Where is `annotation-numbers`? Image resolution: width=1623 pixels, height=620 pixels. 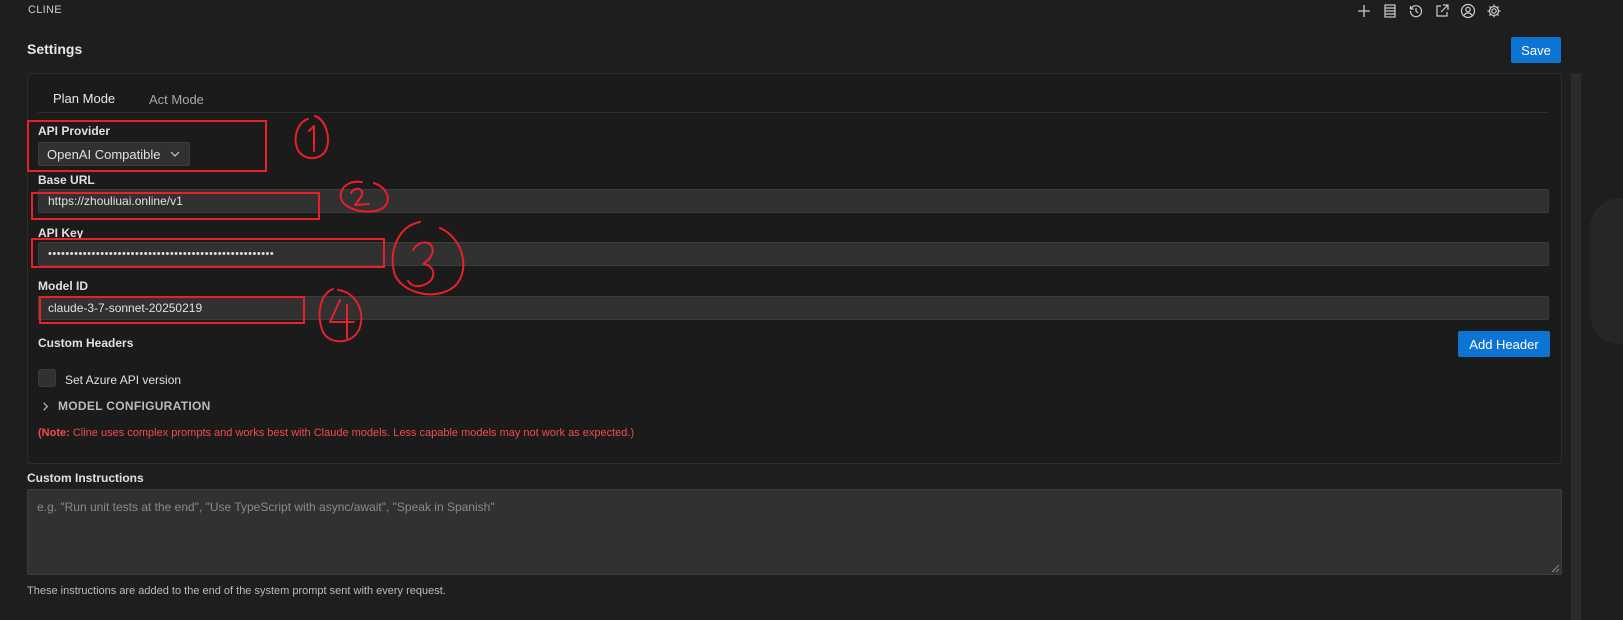 annotation-numbers is located at coordinates (379, 229).